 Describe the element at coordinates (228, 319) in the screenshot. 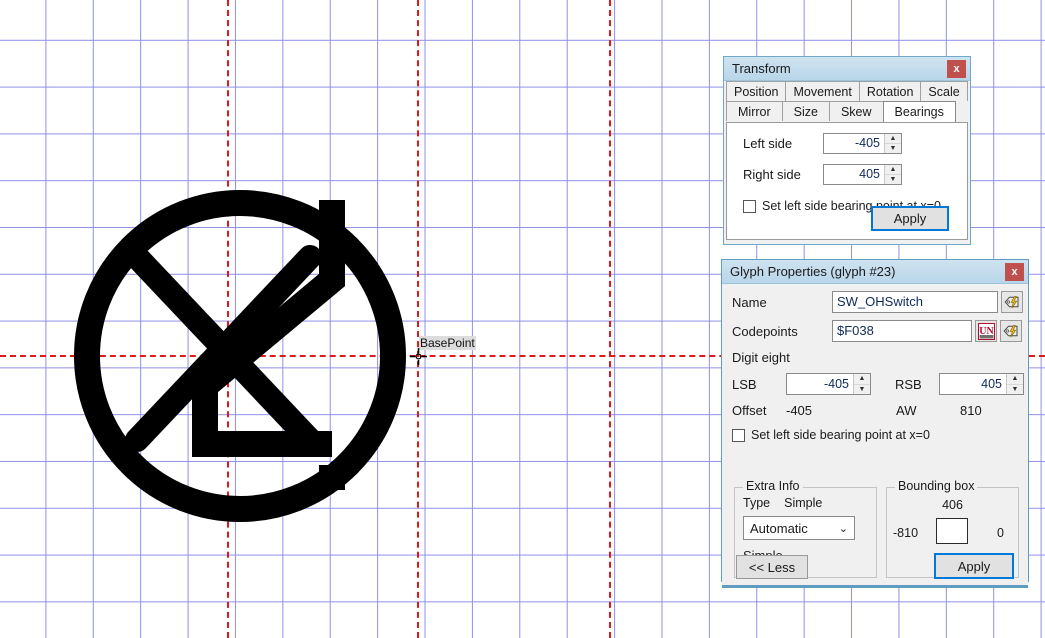

I see `vertical-guide-left` at that location.